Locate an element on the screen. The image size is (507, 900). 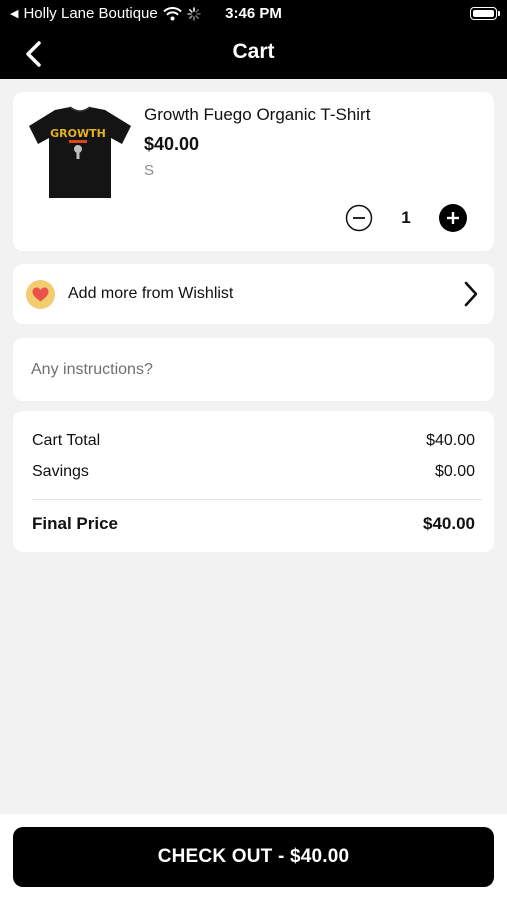
quantity-value: 1 is located at coordinates (406, 217).